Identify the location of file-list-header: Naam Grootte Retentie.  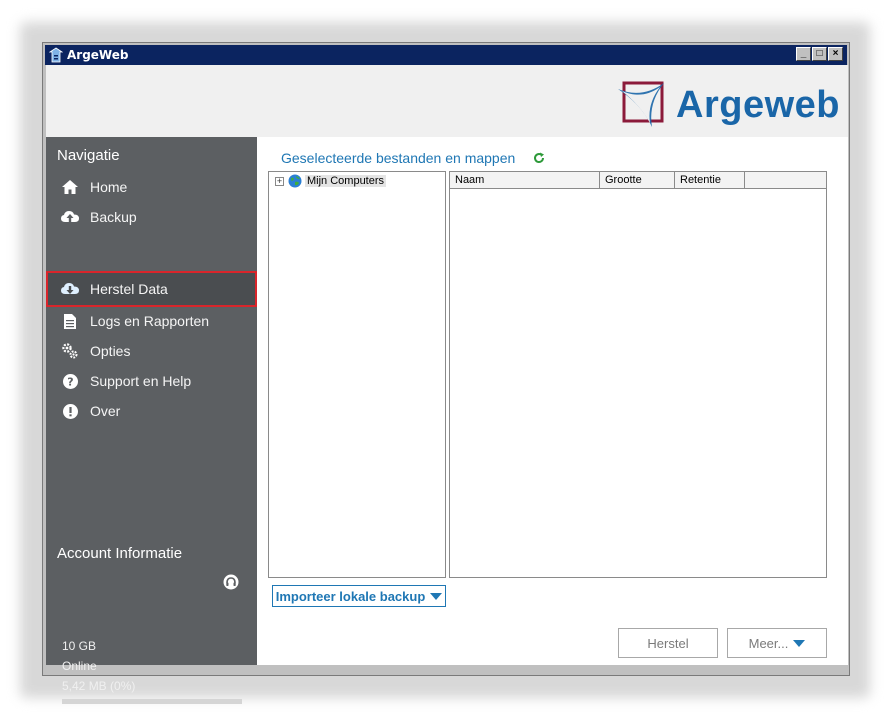
(638, 180).